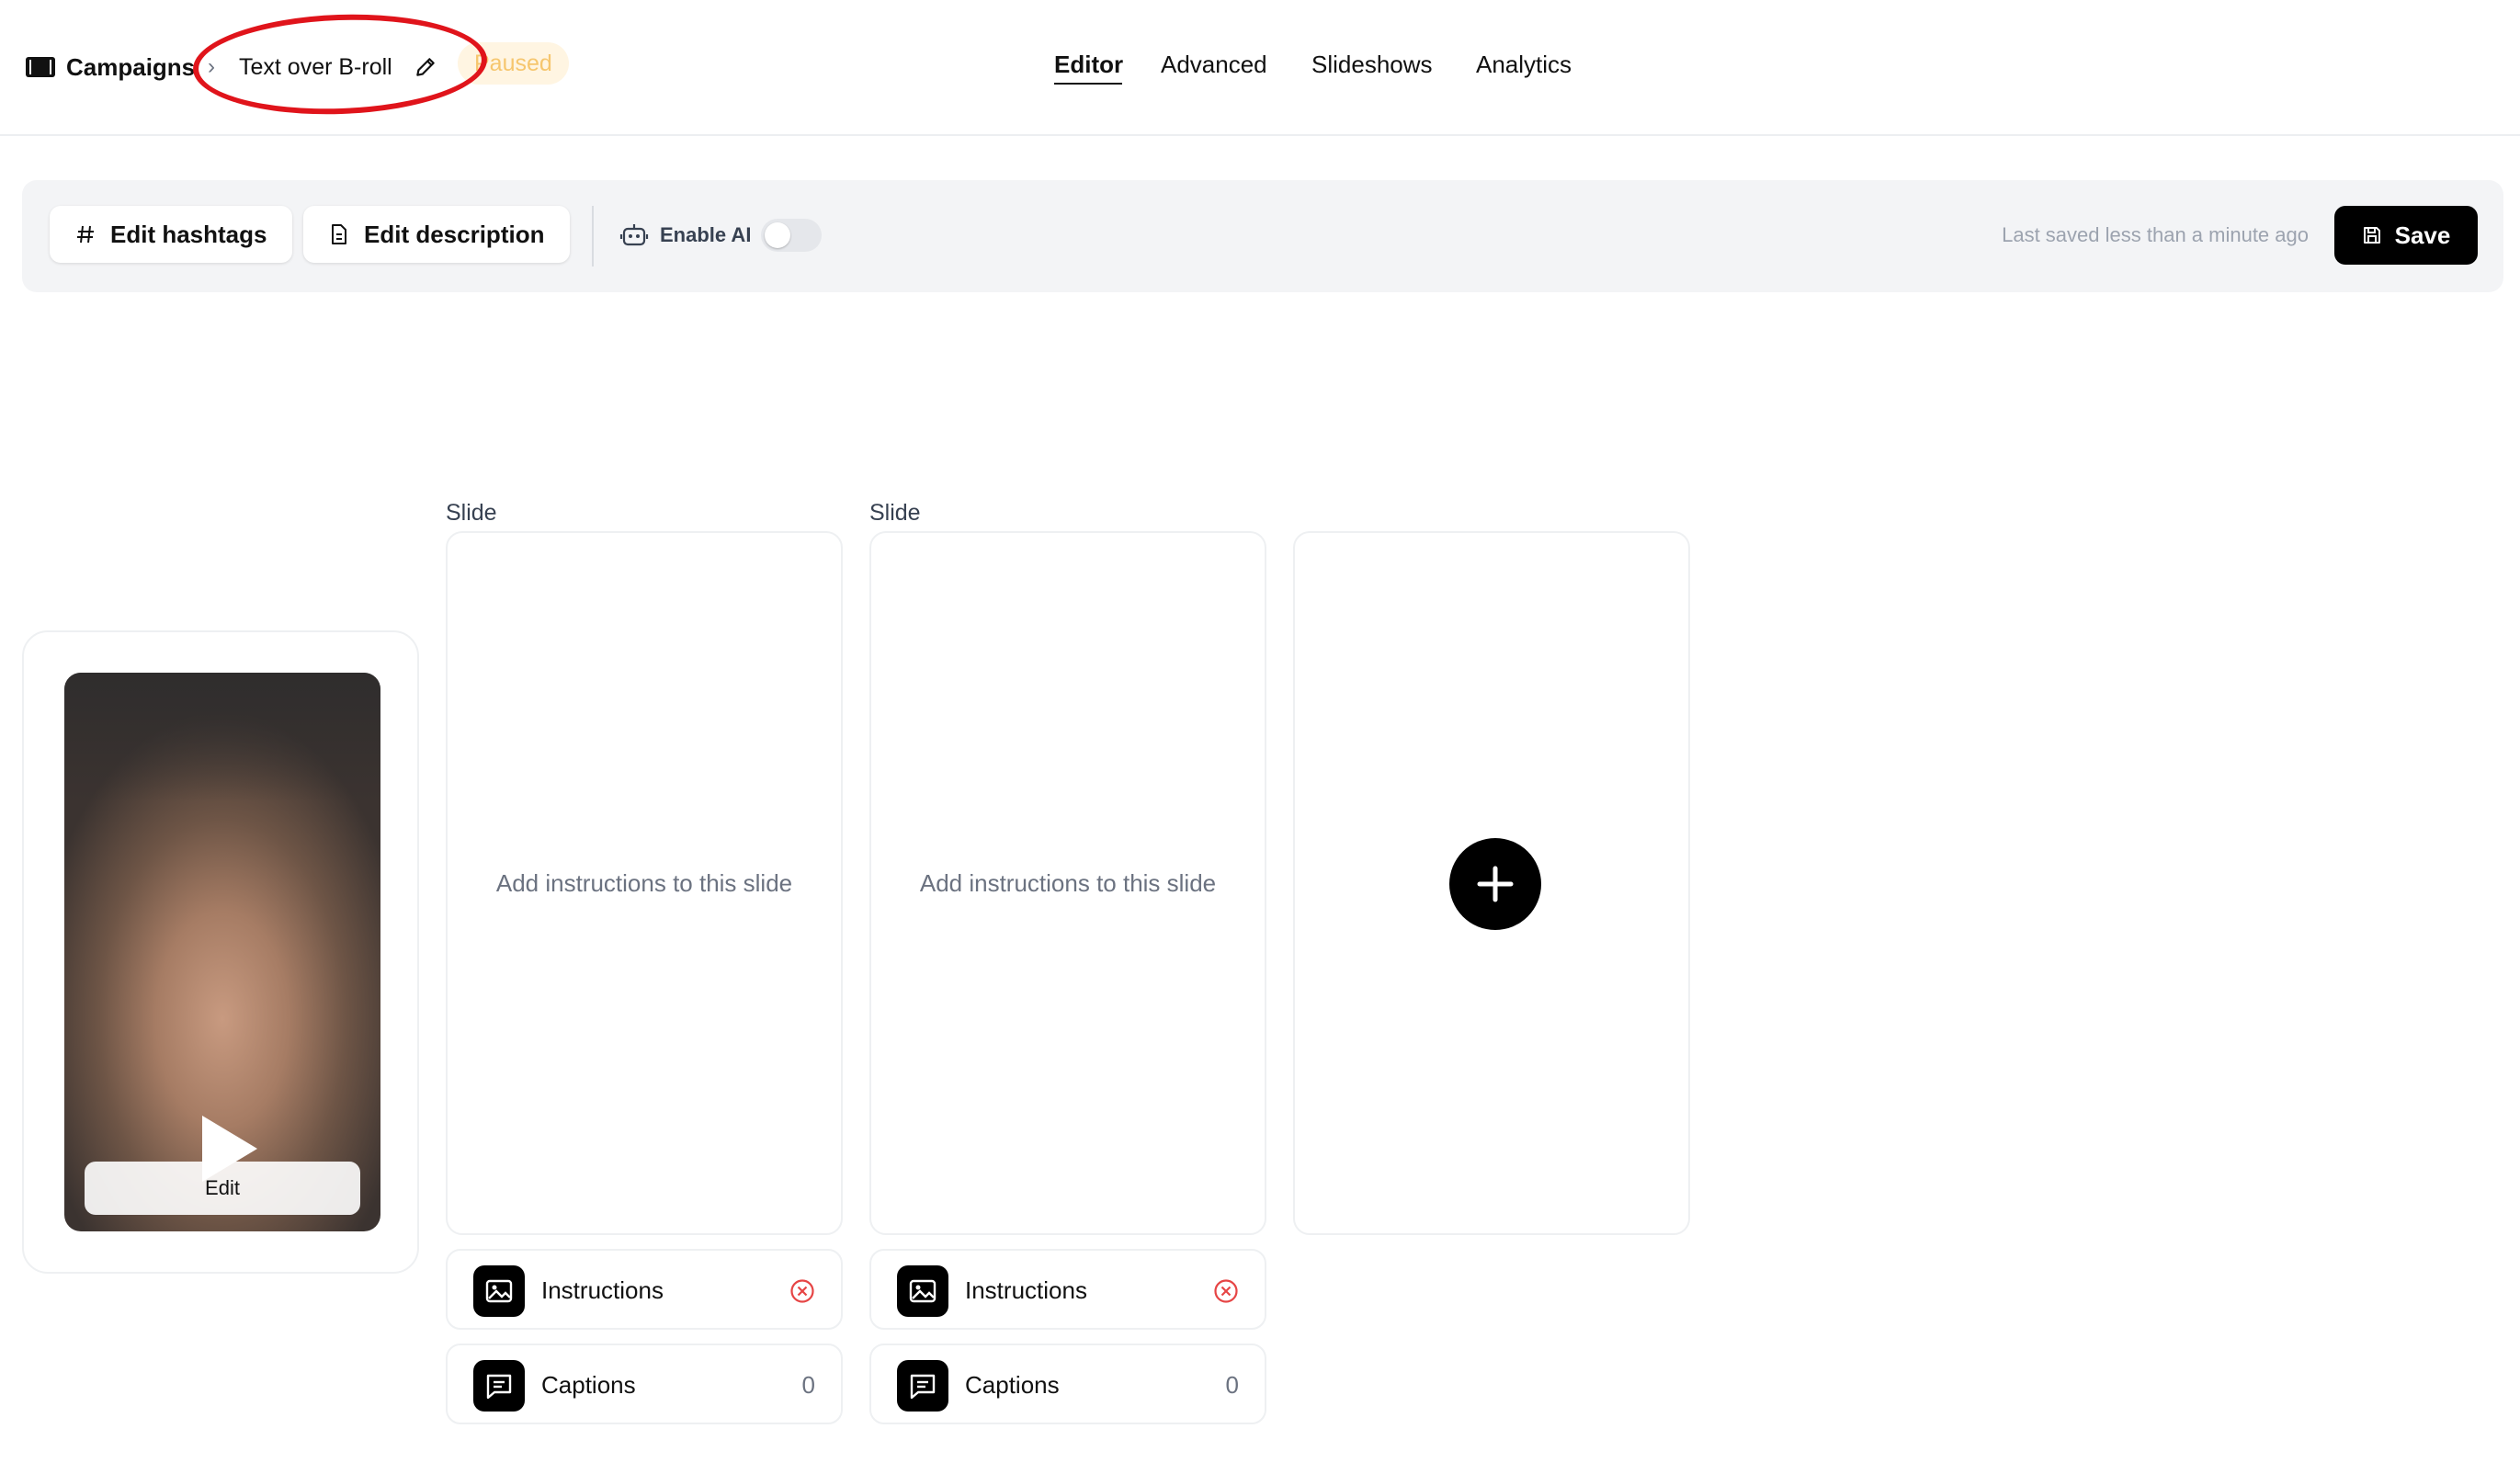 Image resolution: width=2520 pixels, height=1474 pixels. What do you see at coordinates (791, 235) in the screenshot?
I see `enable-ai-toggle` at bounding box center [791, 235].